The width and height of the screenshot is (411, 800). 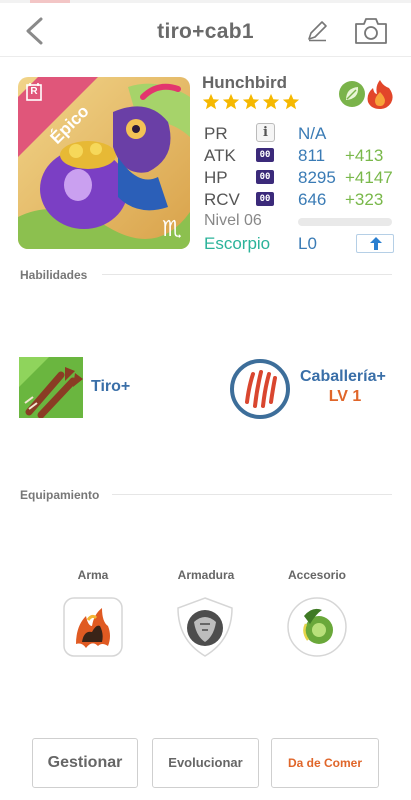 I want to click on fire-claw-icon, so click(x=93, y=627).